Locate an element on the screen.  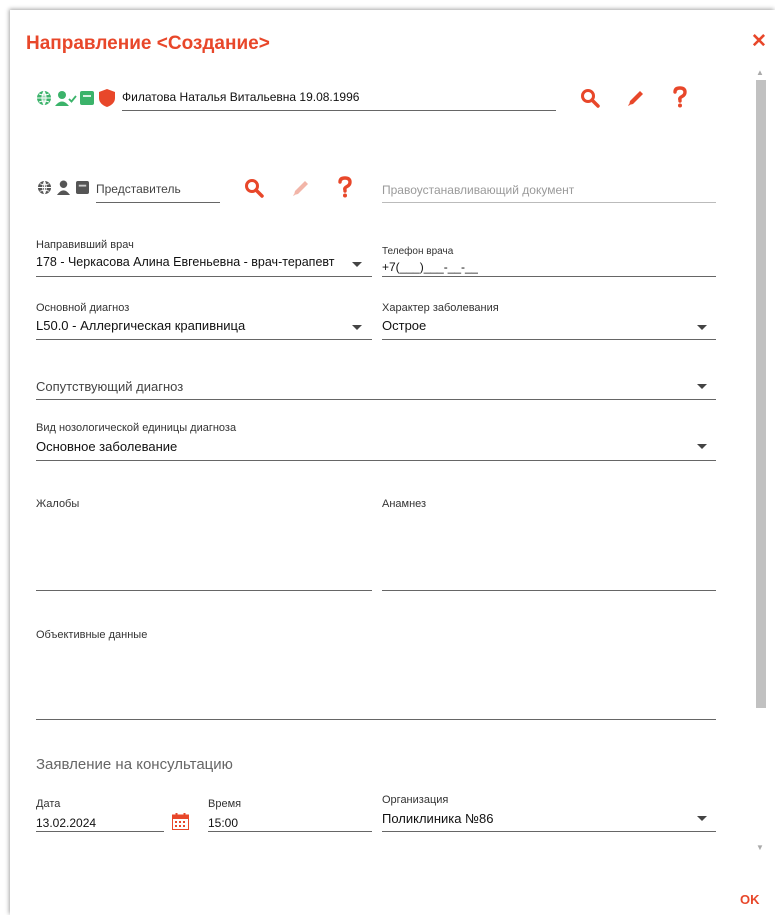
card-icon is located at coordinates (87, 98).